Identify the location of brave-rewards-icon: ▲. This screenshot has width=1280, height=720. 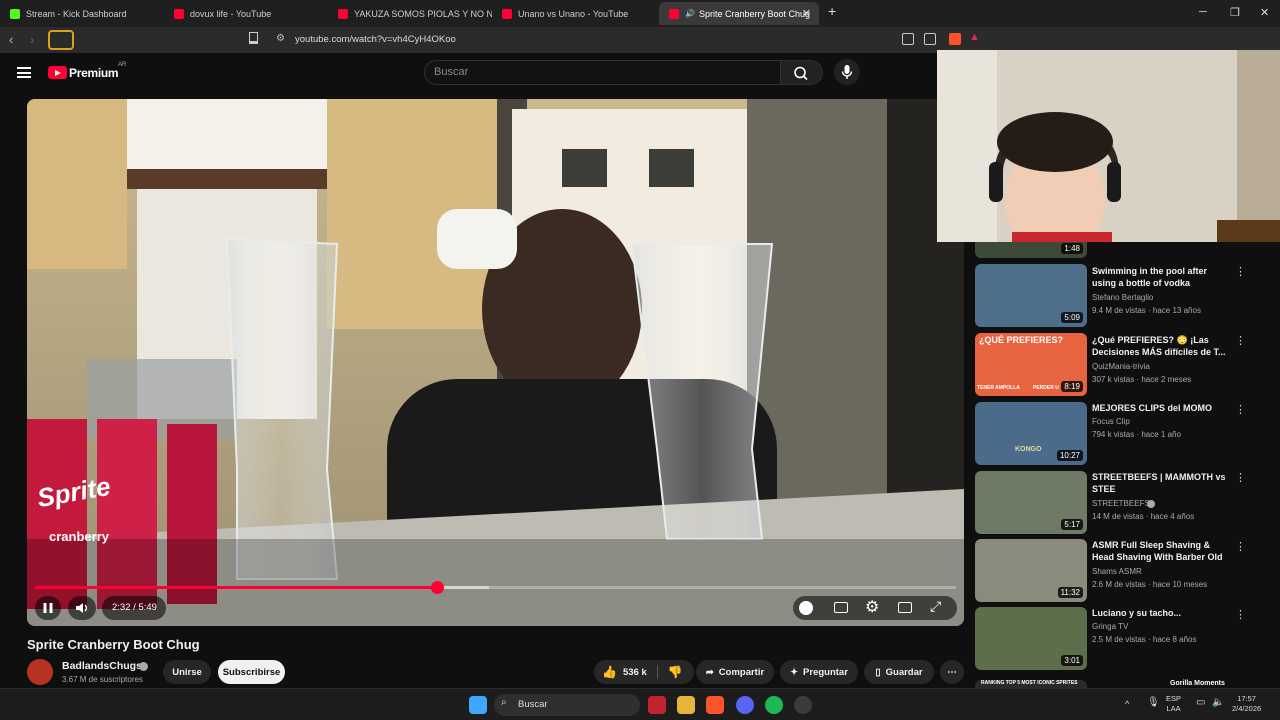
(974, 37).